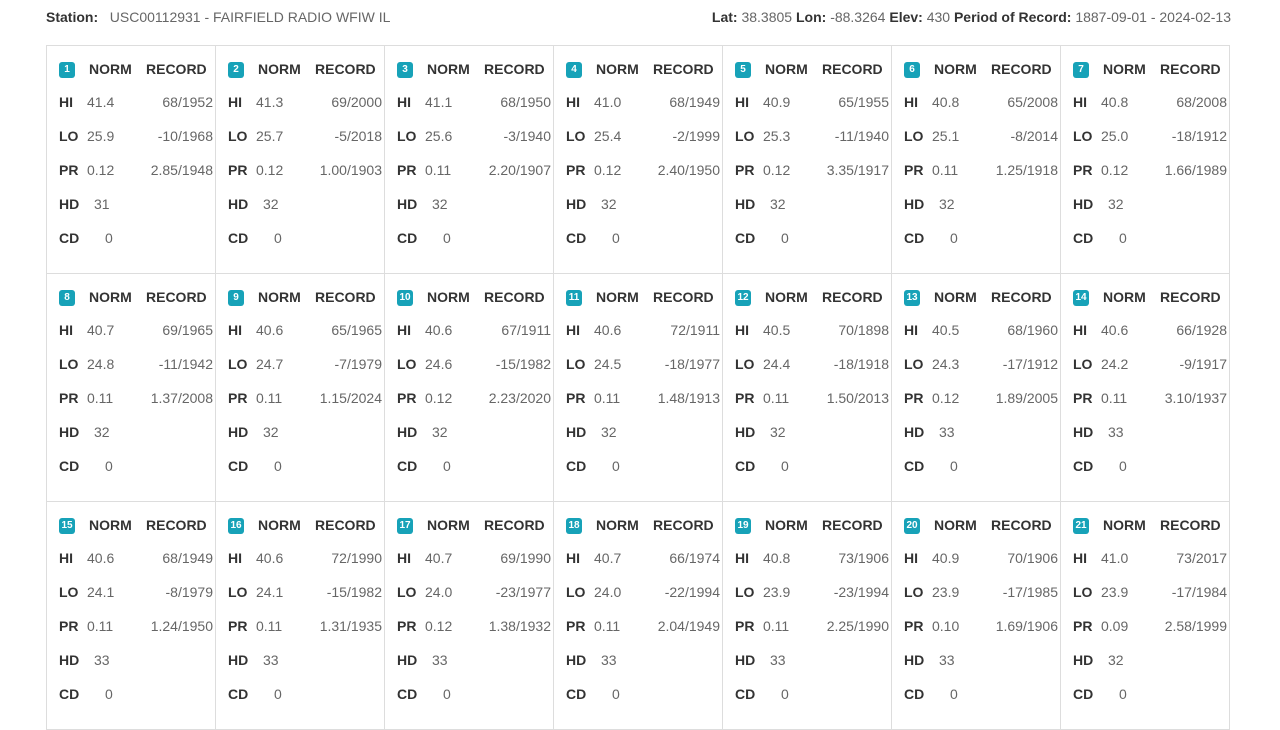 Image resolution: width=1280 pixels, height=730 pixels. What do you see at coordinates (405, 298) in the screenshot?
I see `day-badge: 10` at bounding box center [405, 298].